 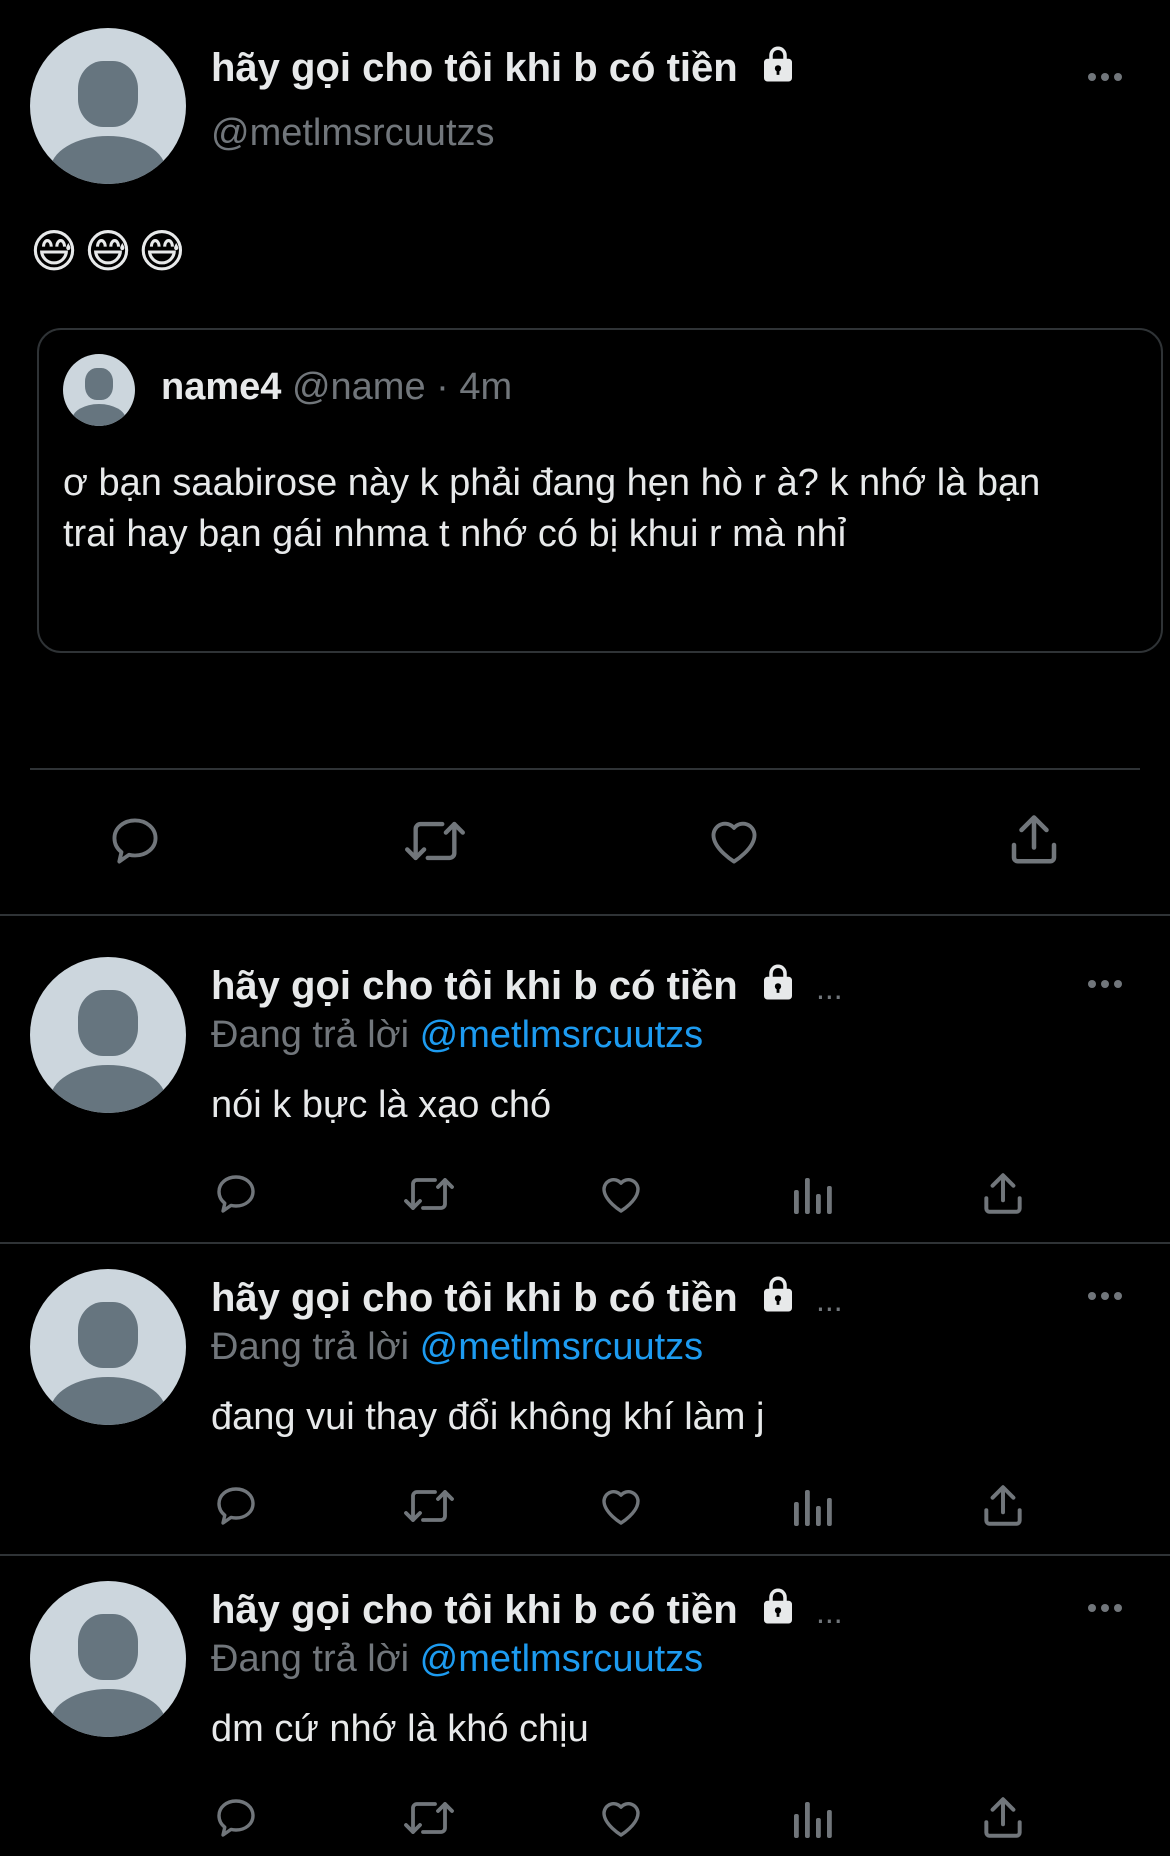 What do you see at coordinates (488, 1417) in the screenshot?
I see `reply-text: đang vui thay đổi không khí làm j` at bounding box center [488, 1417].